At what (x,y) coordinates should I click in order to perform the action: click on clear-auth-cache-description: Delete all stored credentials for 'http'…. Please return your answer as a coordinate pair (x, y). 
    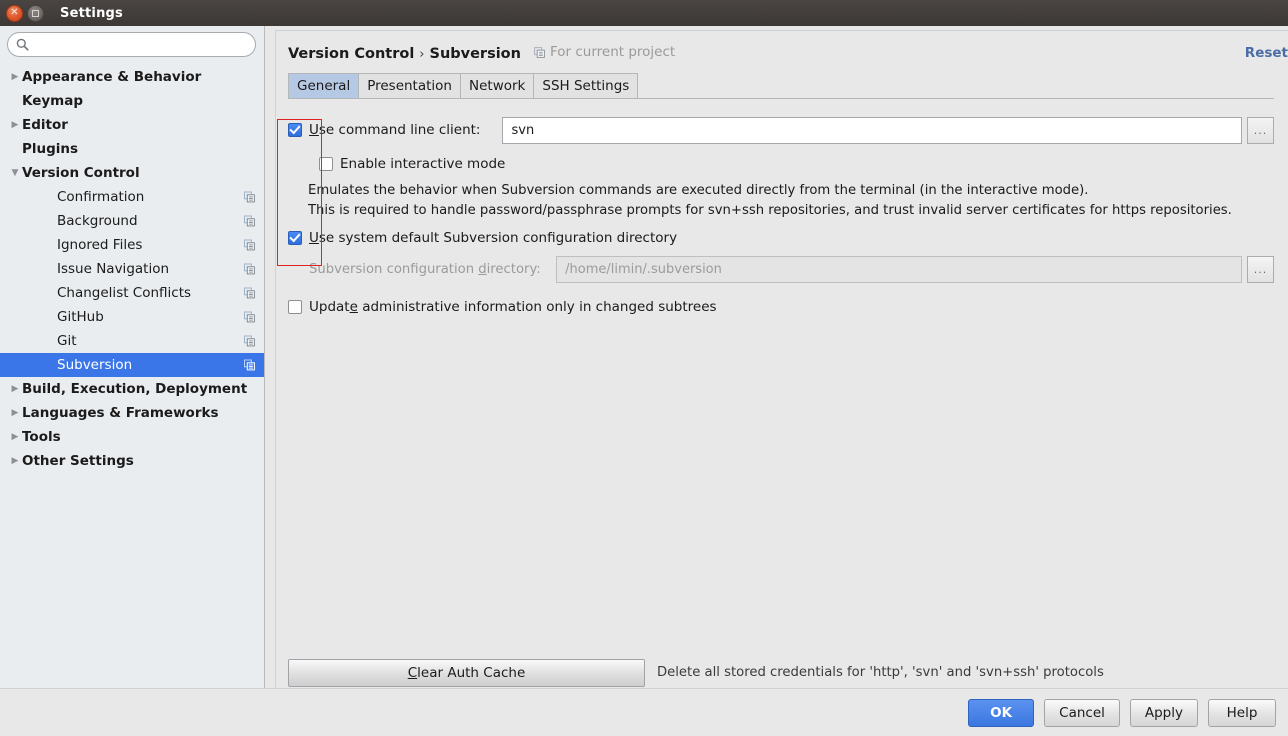
    Looking at the image, I should click on (880, 672).